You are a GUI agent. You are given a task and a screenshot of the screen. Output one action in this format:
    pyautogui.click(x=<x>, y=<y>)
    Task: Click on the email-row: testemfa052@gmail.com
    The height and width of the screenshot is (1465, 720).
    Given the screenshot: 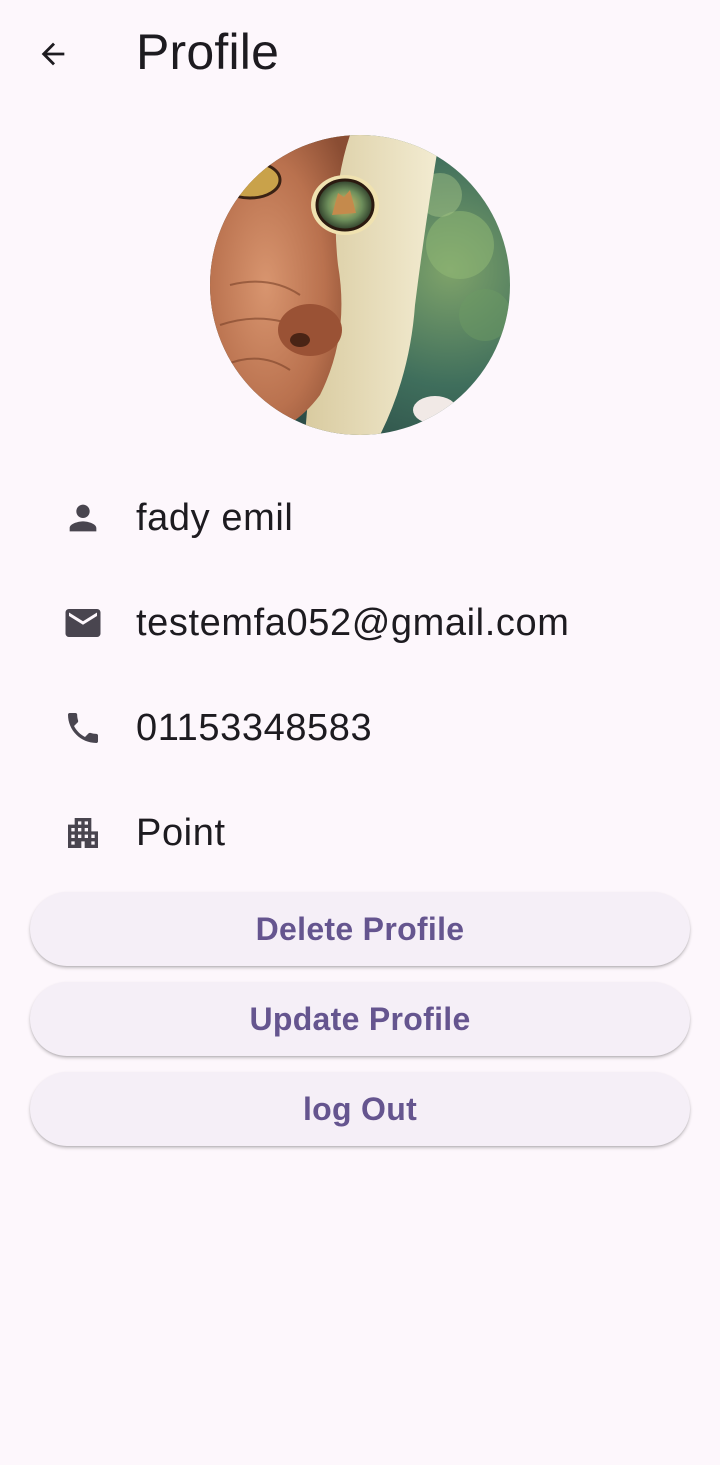 What is the action you would take?
    pyautogui.click(x=360, y=623)
    